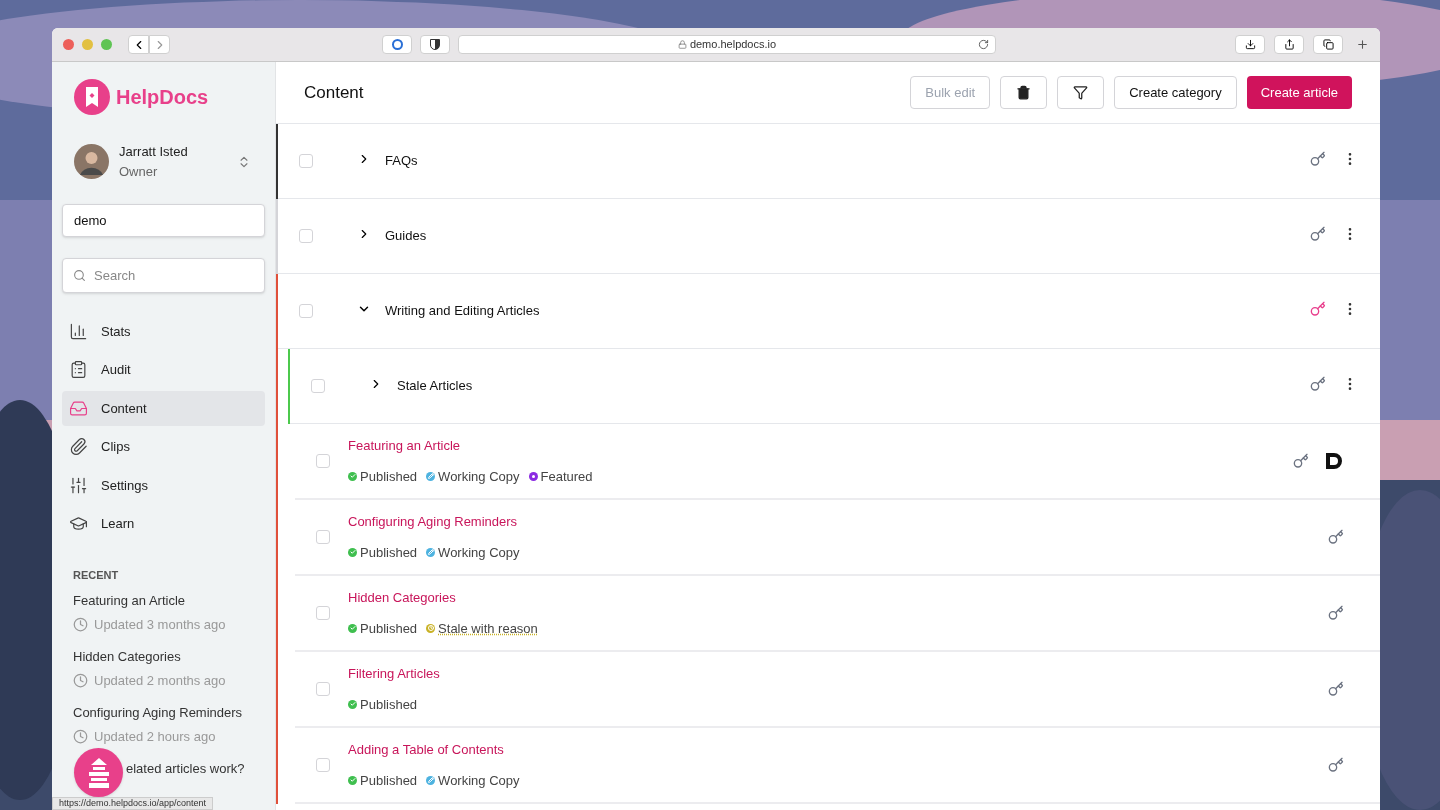 Image resolution: width=1440 pixels, height=810 pixels. I want to click on share-button, so click(1289, 44).